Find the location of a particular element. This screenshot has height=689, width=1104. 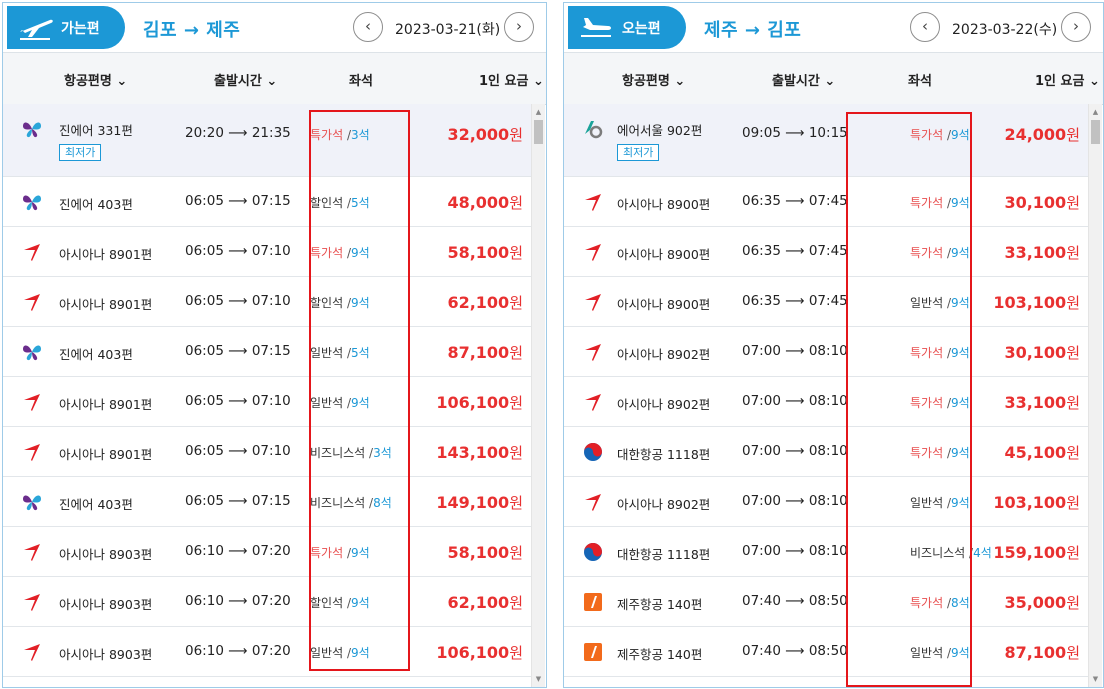

flight-row: 아시아나 8900편 06:35 ⟶ 07:45 특가석 /9석 30,100원 is located at coordinates (826, 202).